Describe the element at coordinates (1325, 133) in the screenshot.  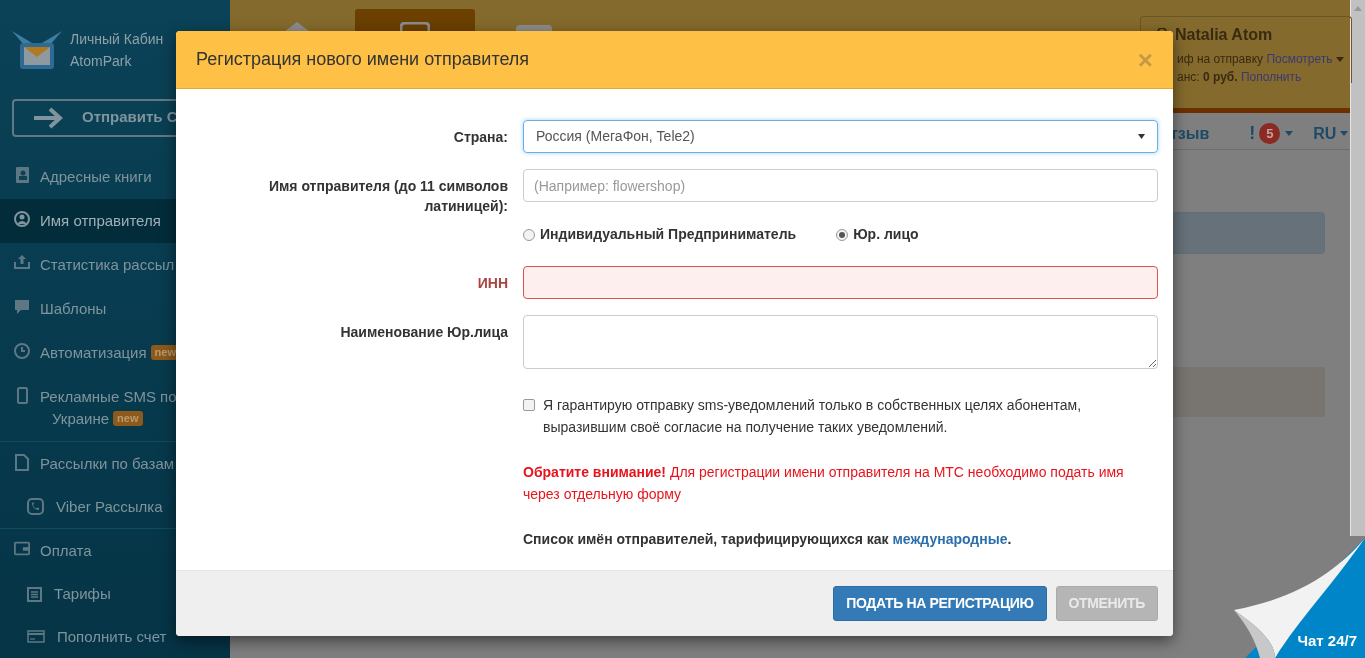
I see `language-selector: RU` at that location.